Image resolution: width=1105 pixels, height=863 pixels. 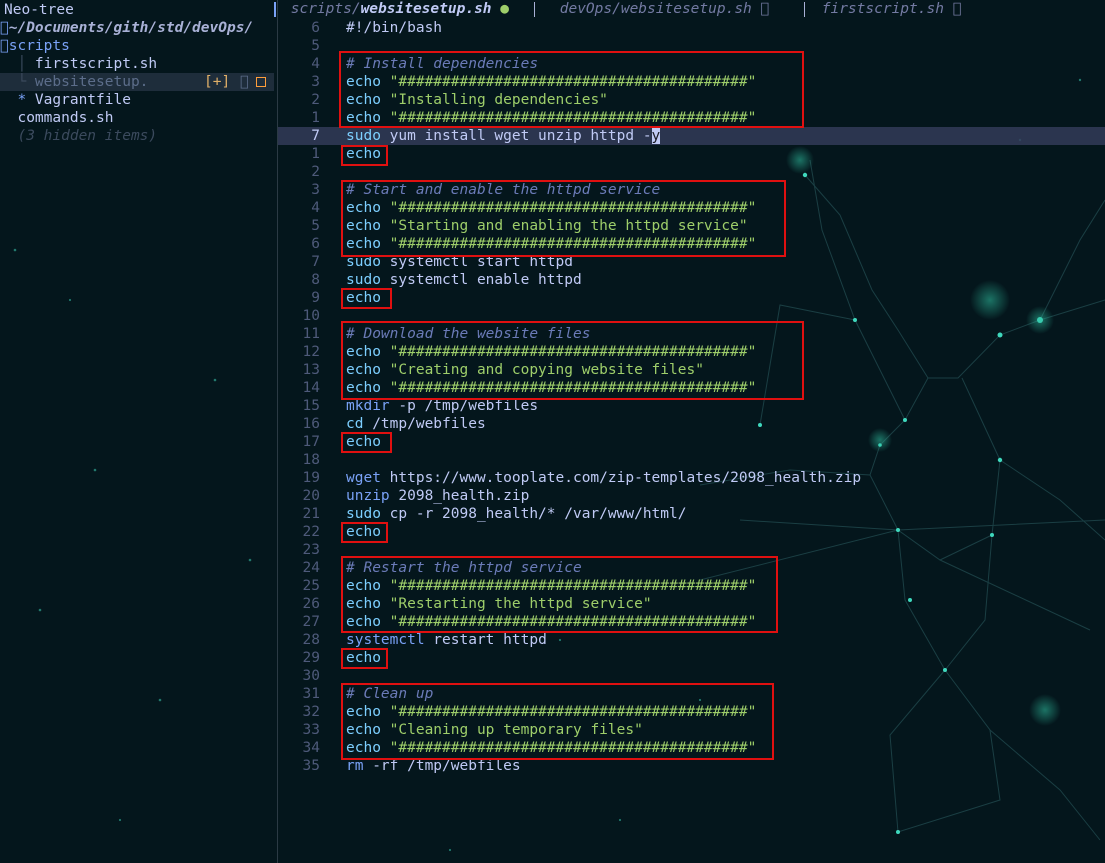 What do you see at coordinates (385, 640) in the screenshot?
I see `code-token: systemctl` at bounding box center [385, 640].